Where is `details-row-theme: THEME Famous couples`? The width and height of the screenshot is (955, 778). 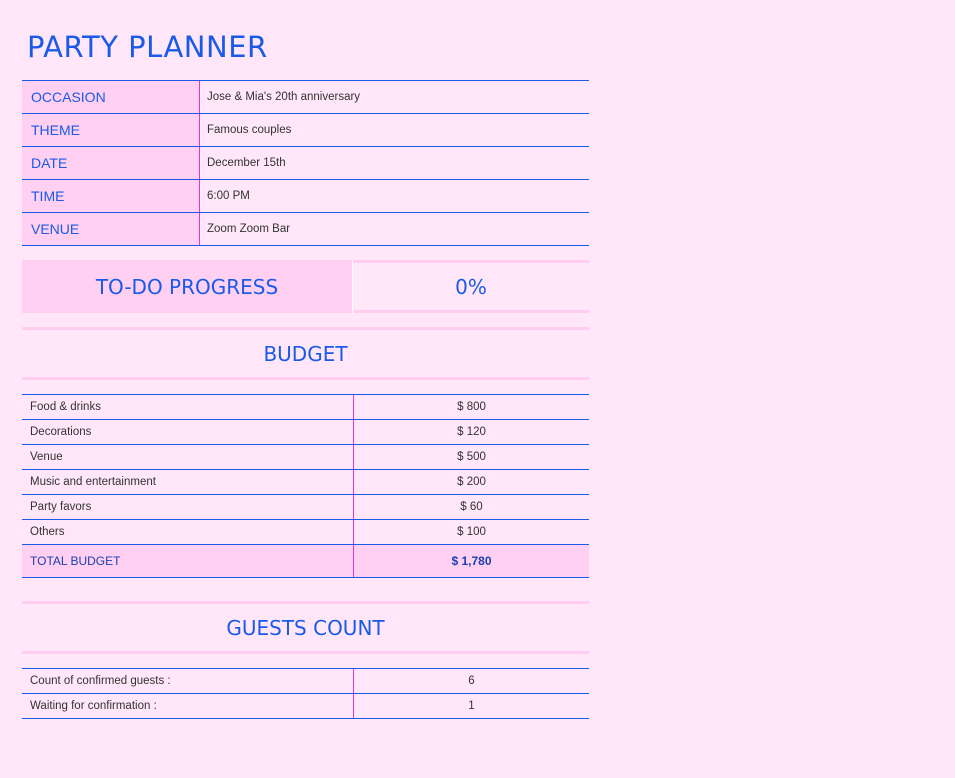
details-row-theme: THEME Famous couples is located at coordinates (305, 130).